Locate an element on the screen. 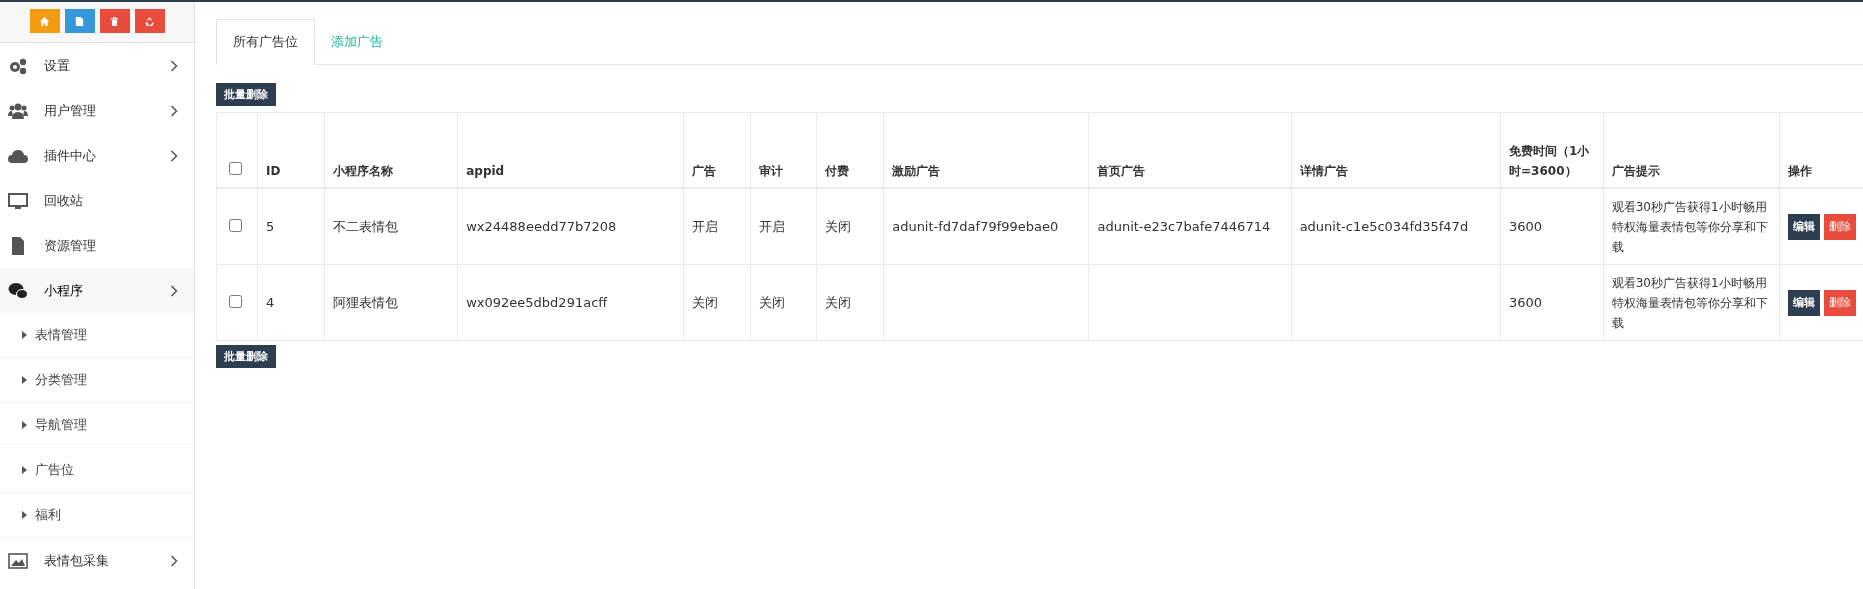  sidebar-item: 小程序 is located at coordinates (97, 290).